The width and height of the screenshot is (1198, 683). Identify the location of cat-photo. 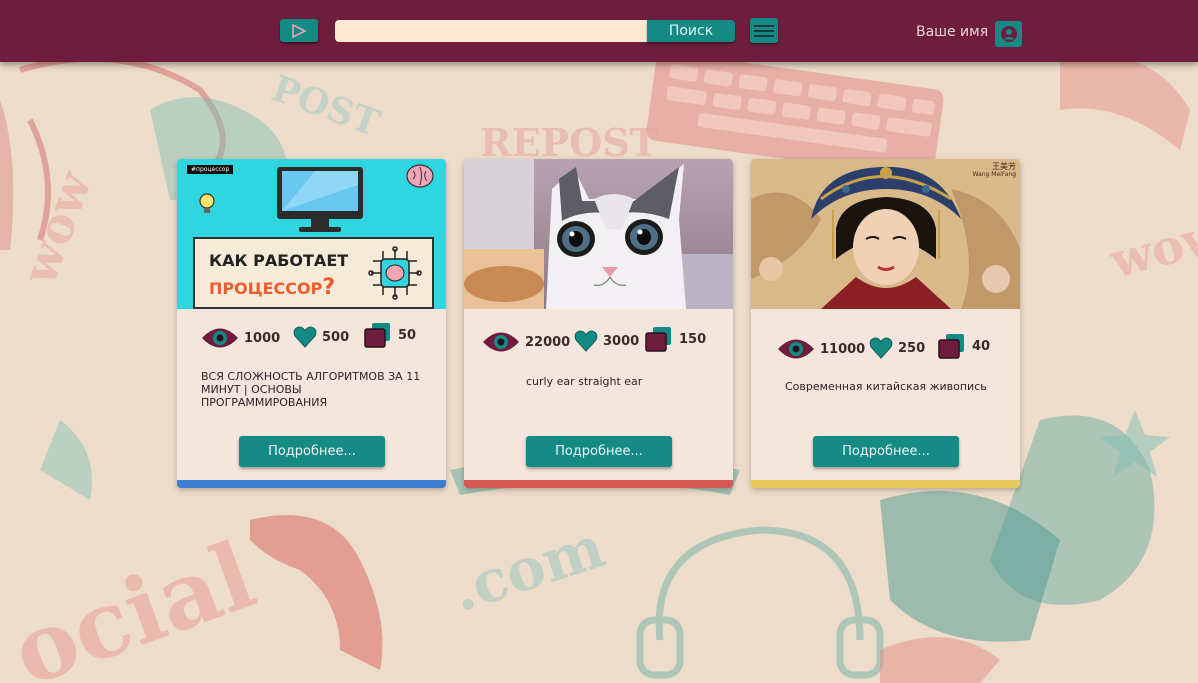
(598, 234).